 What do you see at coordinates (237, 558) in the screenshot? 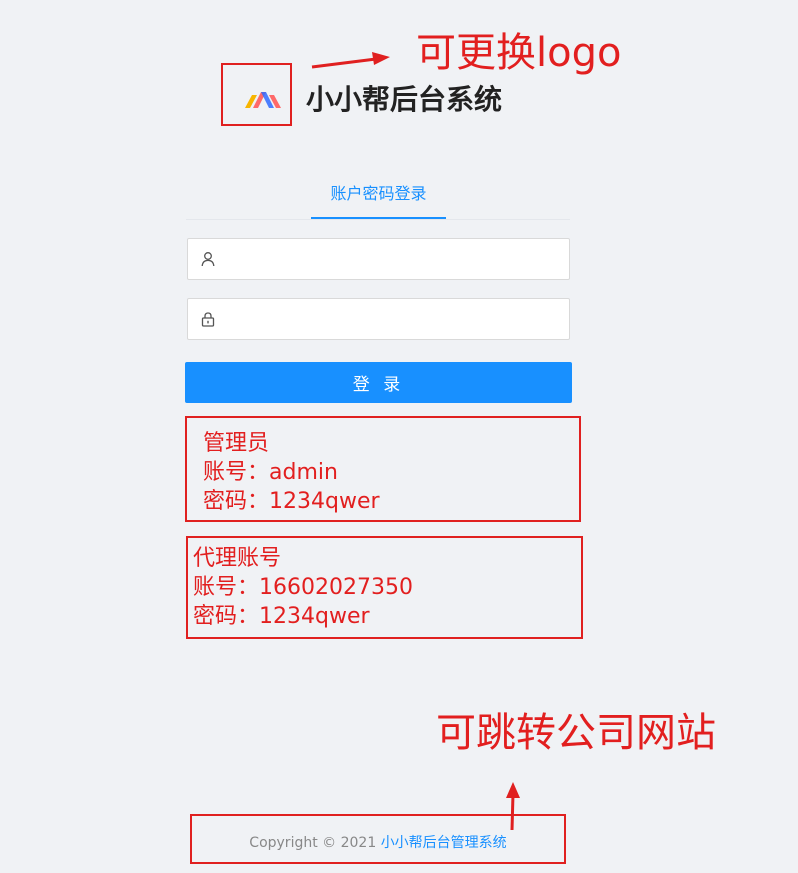
I see `agent-credentials-title: 代理账号` at bounding box center [237, 558].